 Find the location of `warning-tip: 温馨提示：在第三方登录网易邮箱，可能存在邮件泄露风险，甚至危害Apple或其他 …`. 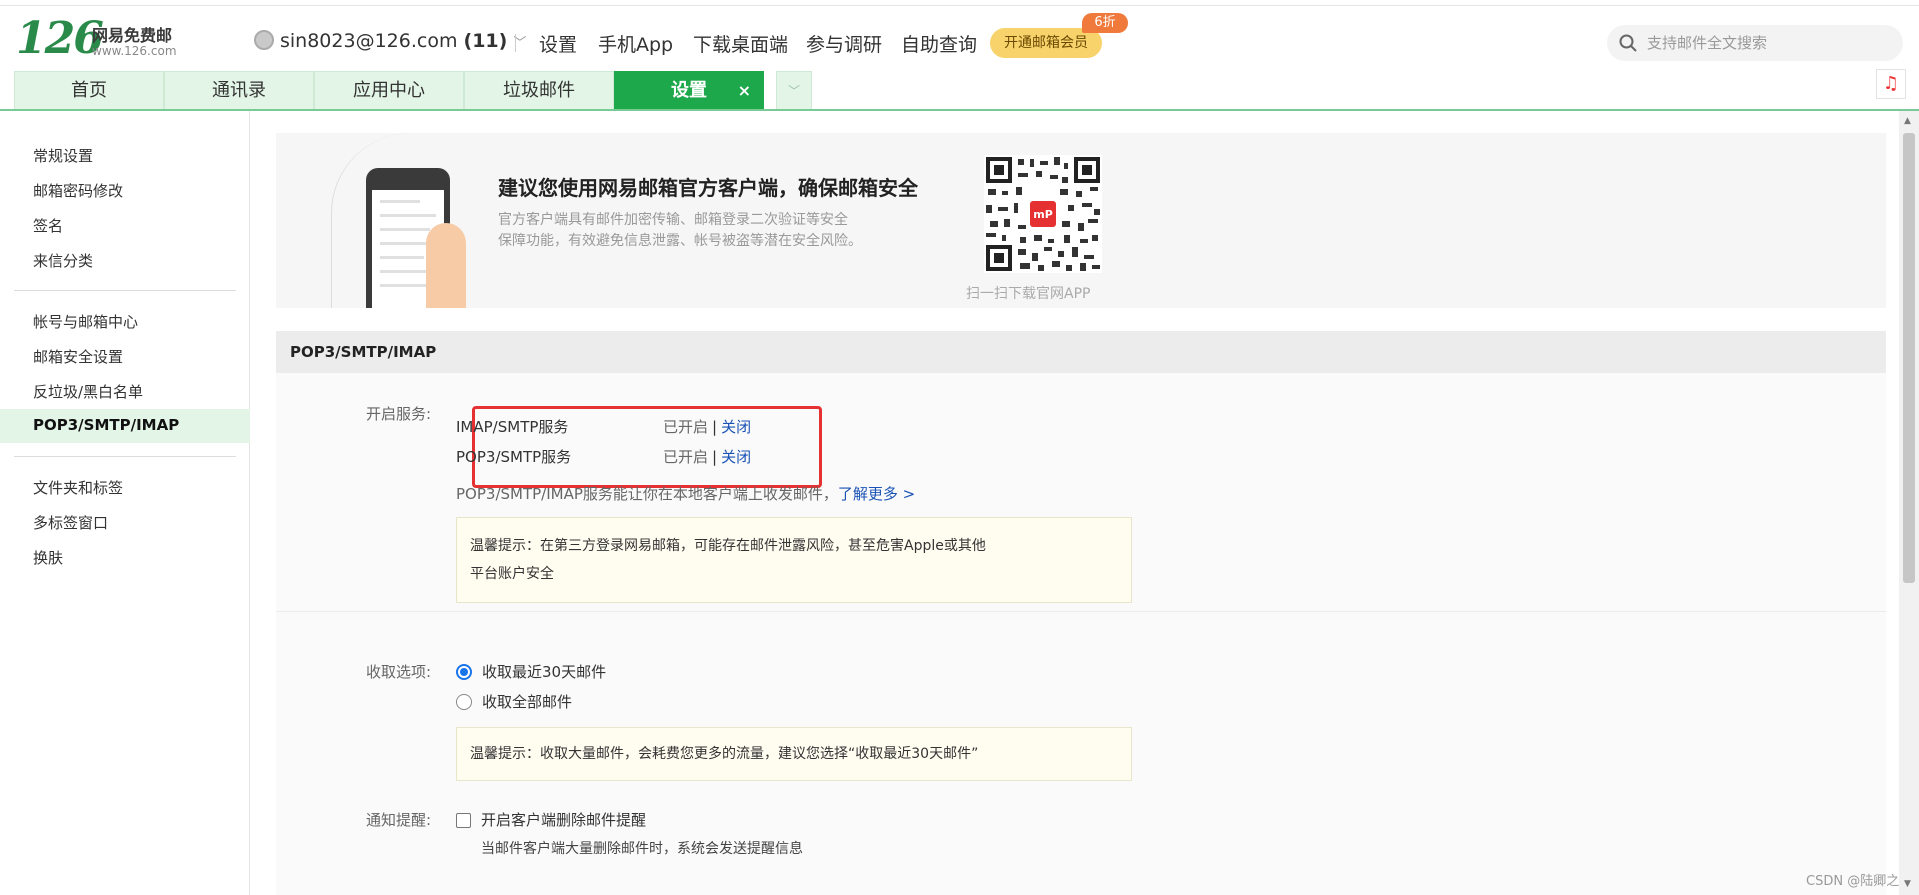

warning-tip: 温馨提示：在第三方登录网易邮箱，可能存在邮件泄露风险，甚至危害Apple或其他 … is located at coordinates (794, 560).